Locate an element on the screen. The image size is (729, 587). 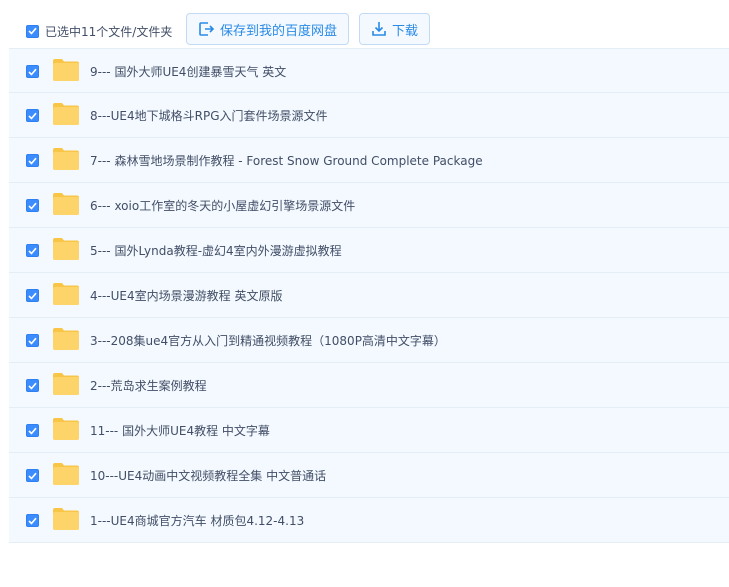
file-row: 10---UE4动画中文视频教程全集 中文普通话 is located at coordinates (369, 475).